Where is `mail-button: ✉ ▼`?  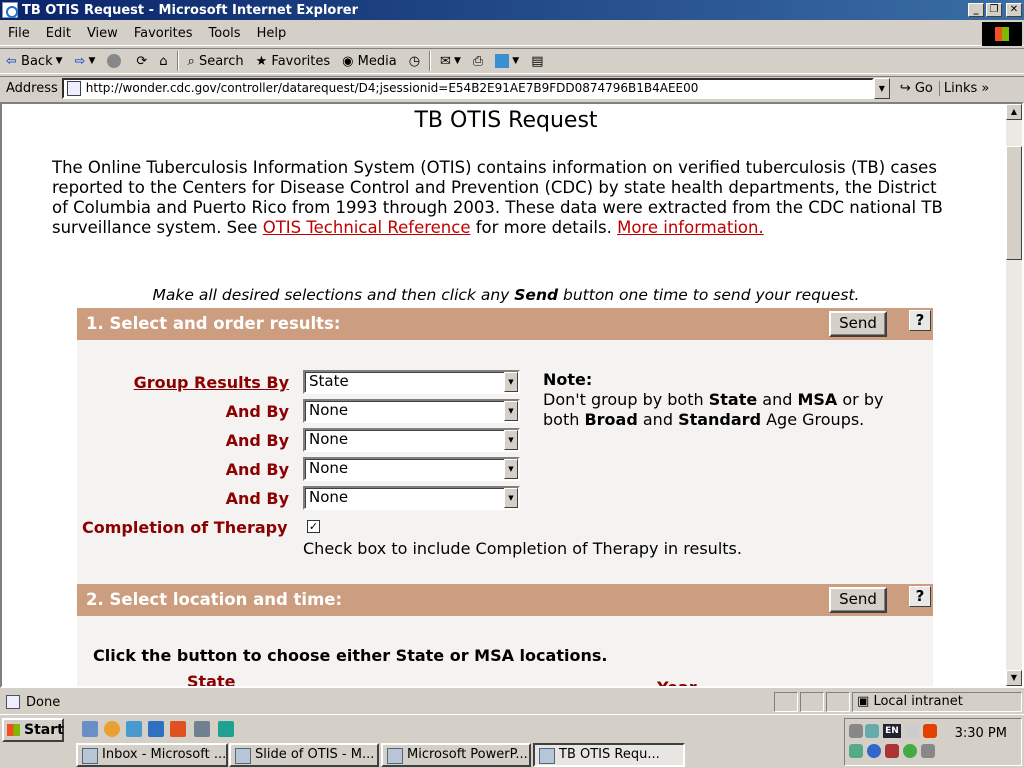 mail-button: ✉ ▼ is located at coordinates (450, 61).